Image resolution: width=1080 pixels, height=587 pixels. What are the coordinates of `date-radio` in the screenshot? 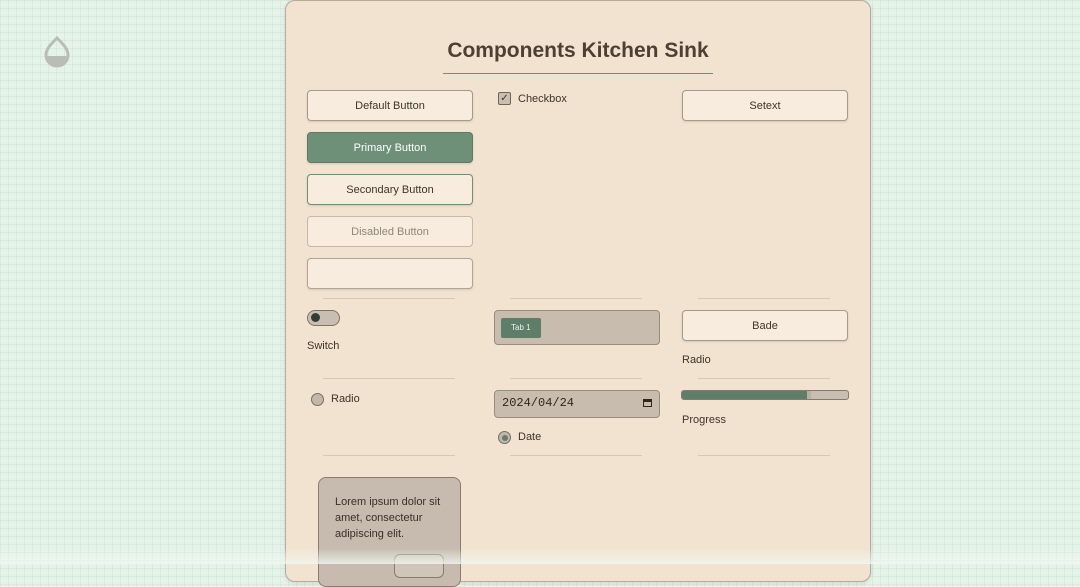 It's located at (504, 437).